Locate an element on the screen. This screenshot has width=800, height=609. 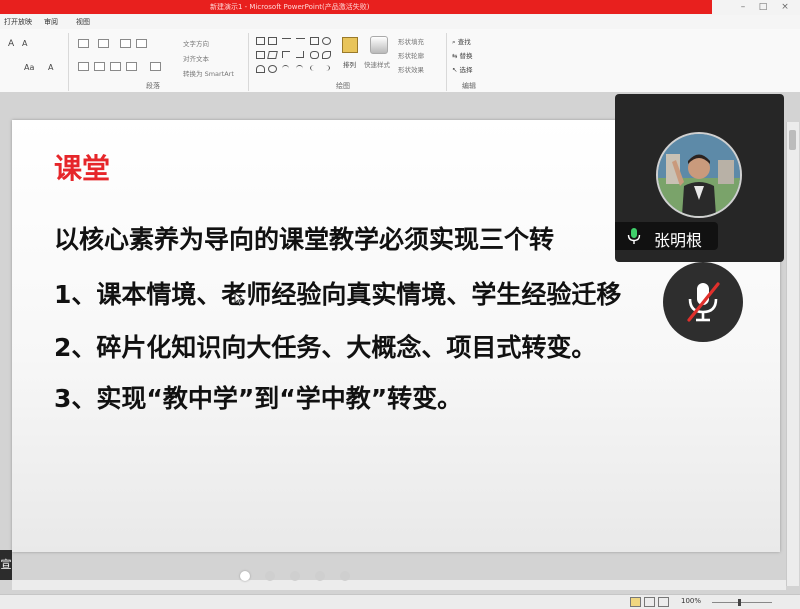
replace-button: ⇆ 替换 is located at coordinates (462, 55).